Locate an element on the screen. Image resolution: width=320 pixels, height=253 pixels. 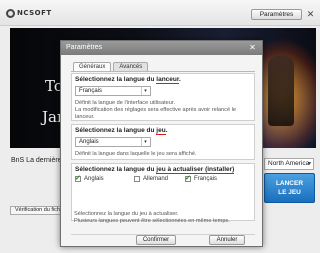
tab-advanced: Avancés is located at coordinates (131, 66).